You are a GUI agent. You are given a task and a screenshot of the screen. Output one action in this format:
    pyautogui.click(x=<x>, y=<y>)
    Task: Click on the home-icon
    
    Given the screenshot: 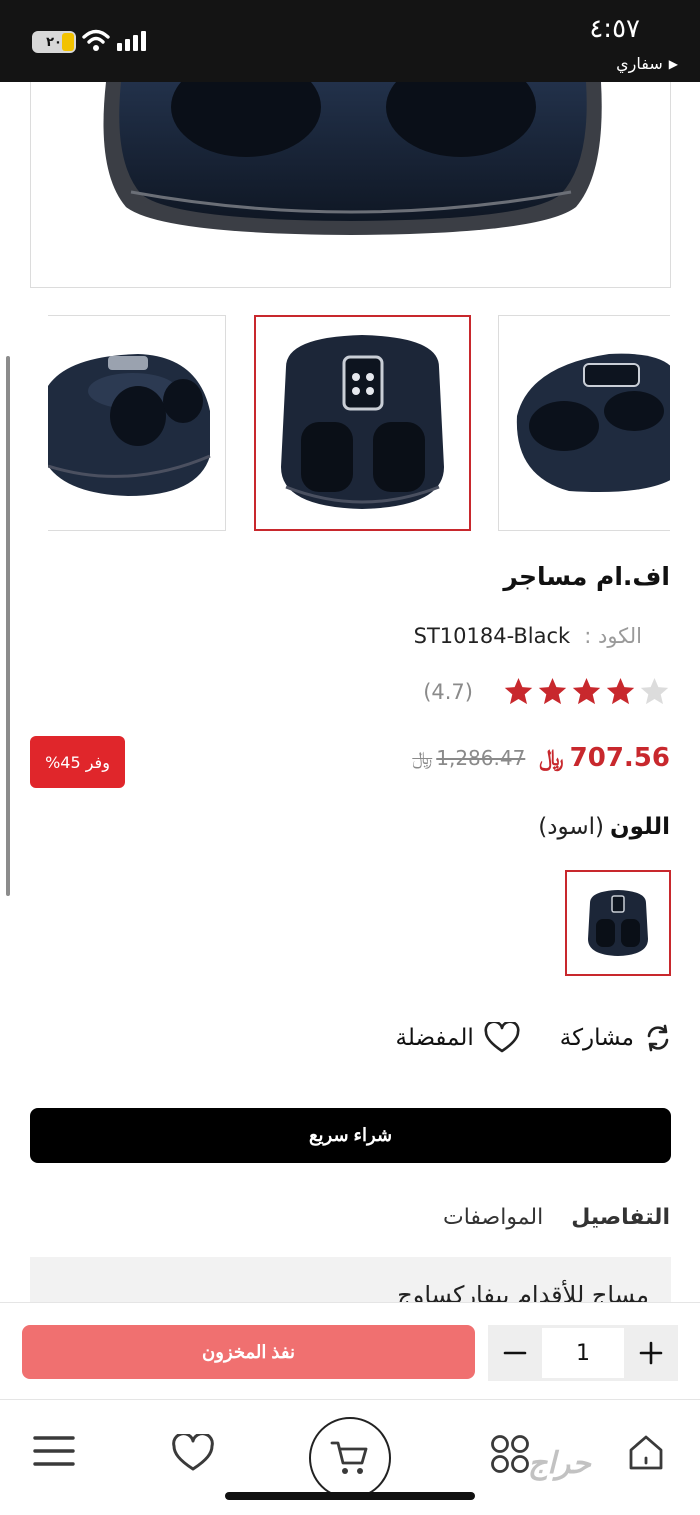 What is the action you would take?
    pyautogui.click(x=646, y=1452)
    